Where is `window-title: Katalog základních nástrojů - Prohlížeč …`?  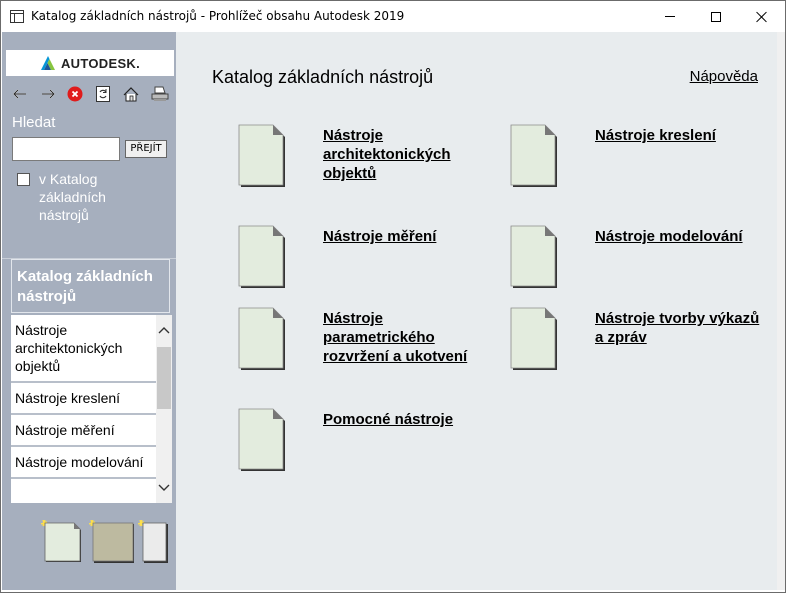
window-title: Katalog základních nástrojů - Prohlížeč … is located at coordinates (218, 16).